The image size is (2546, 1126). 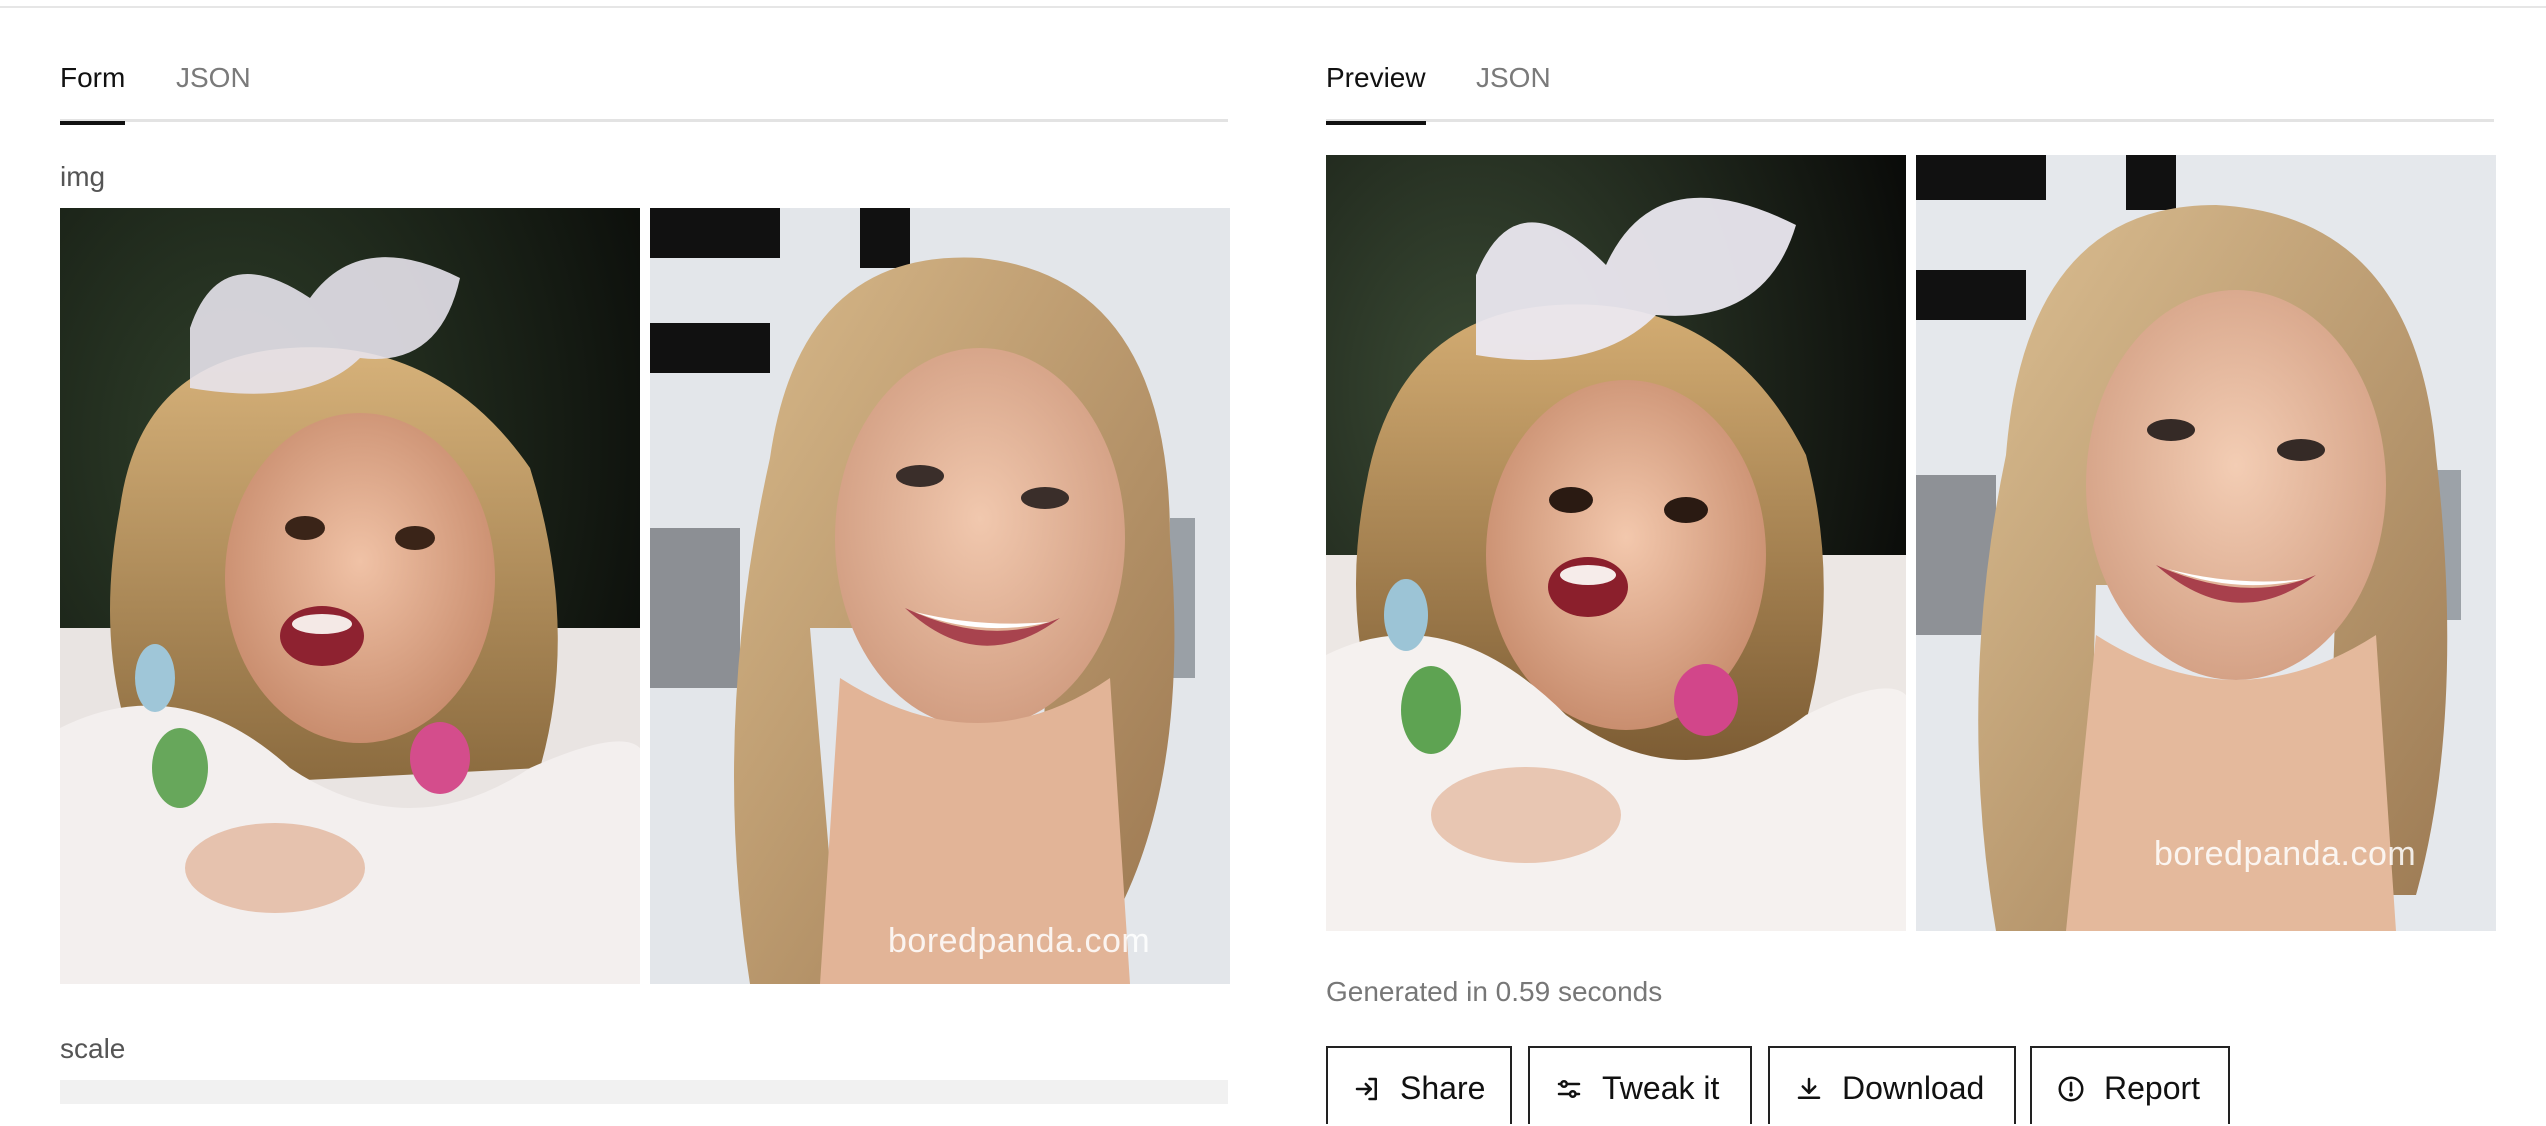 I want to click on alert-circle-icon, so click(x=2071, y=1089).